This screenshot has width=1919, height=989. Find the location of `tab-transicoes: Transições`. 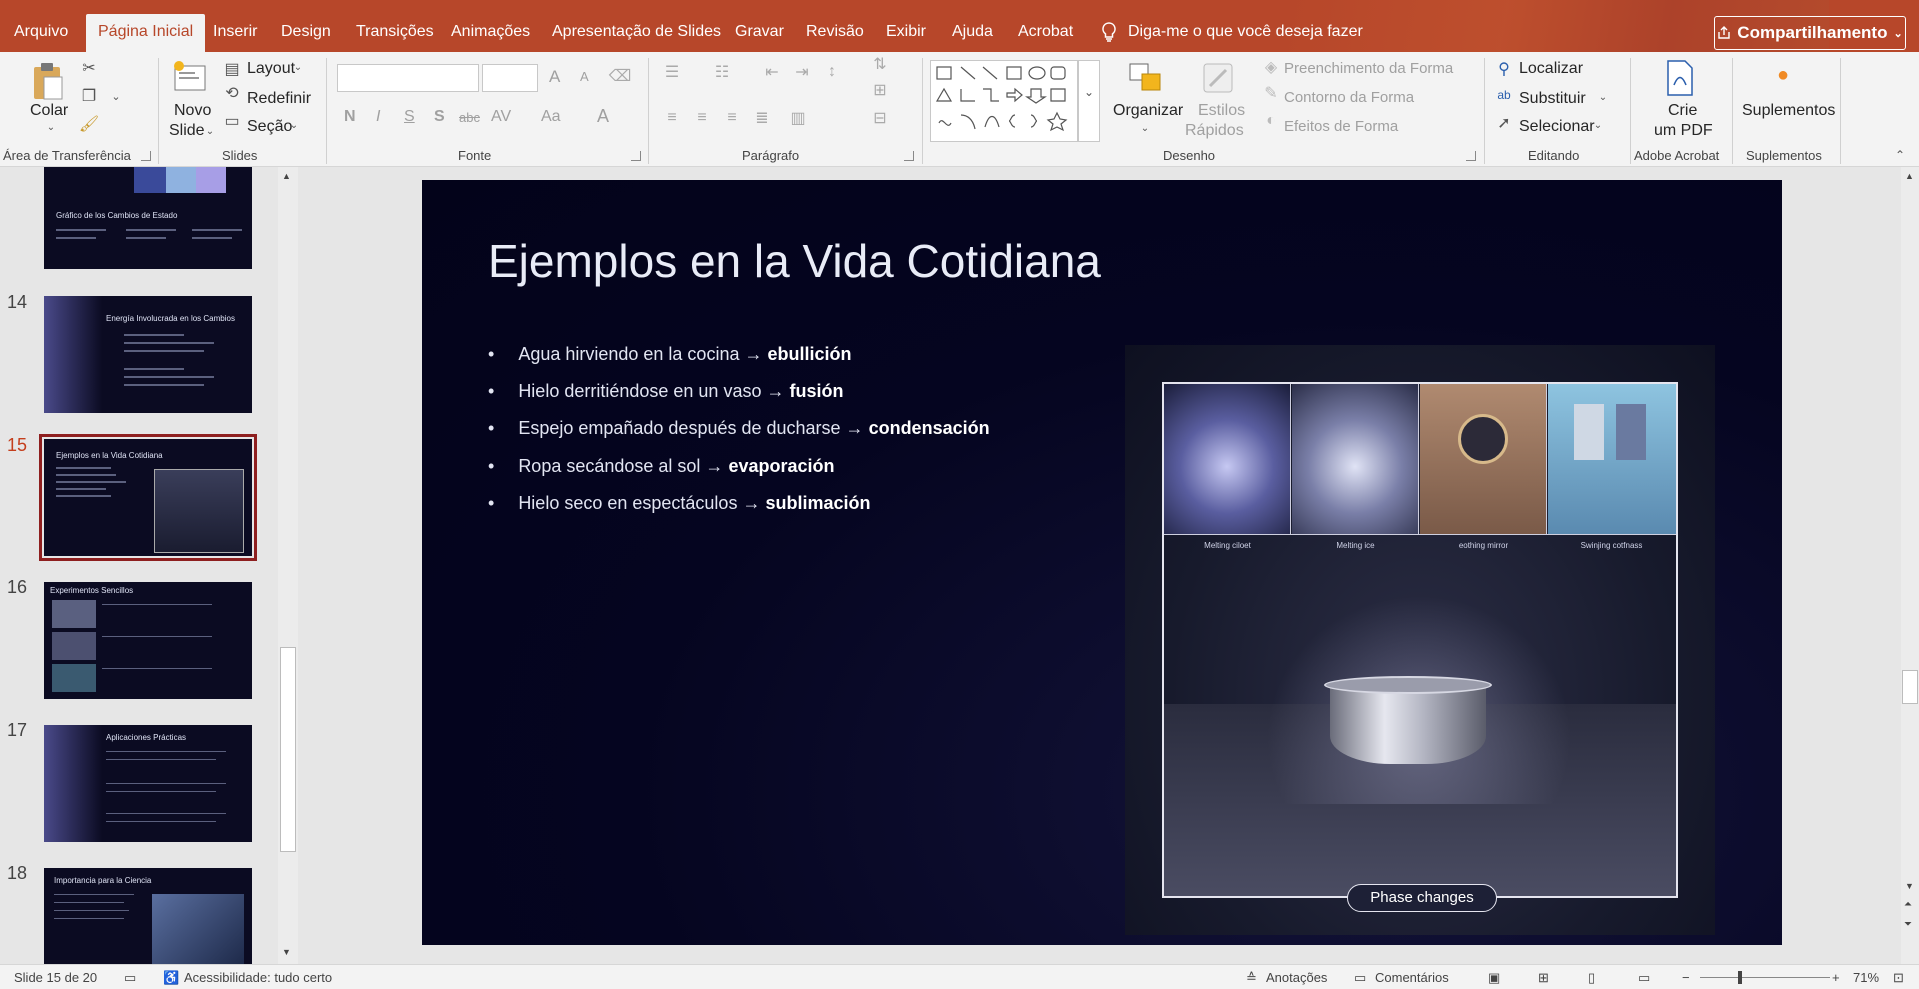

tab-transicoes: Transições is located at coordinates (395, 32).